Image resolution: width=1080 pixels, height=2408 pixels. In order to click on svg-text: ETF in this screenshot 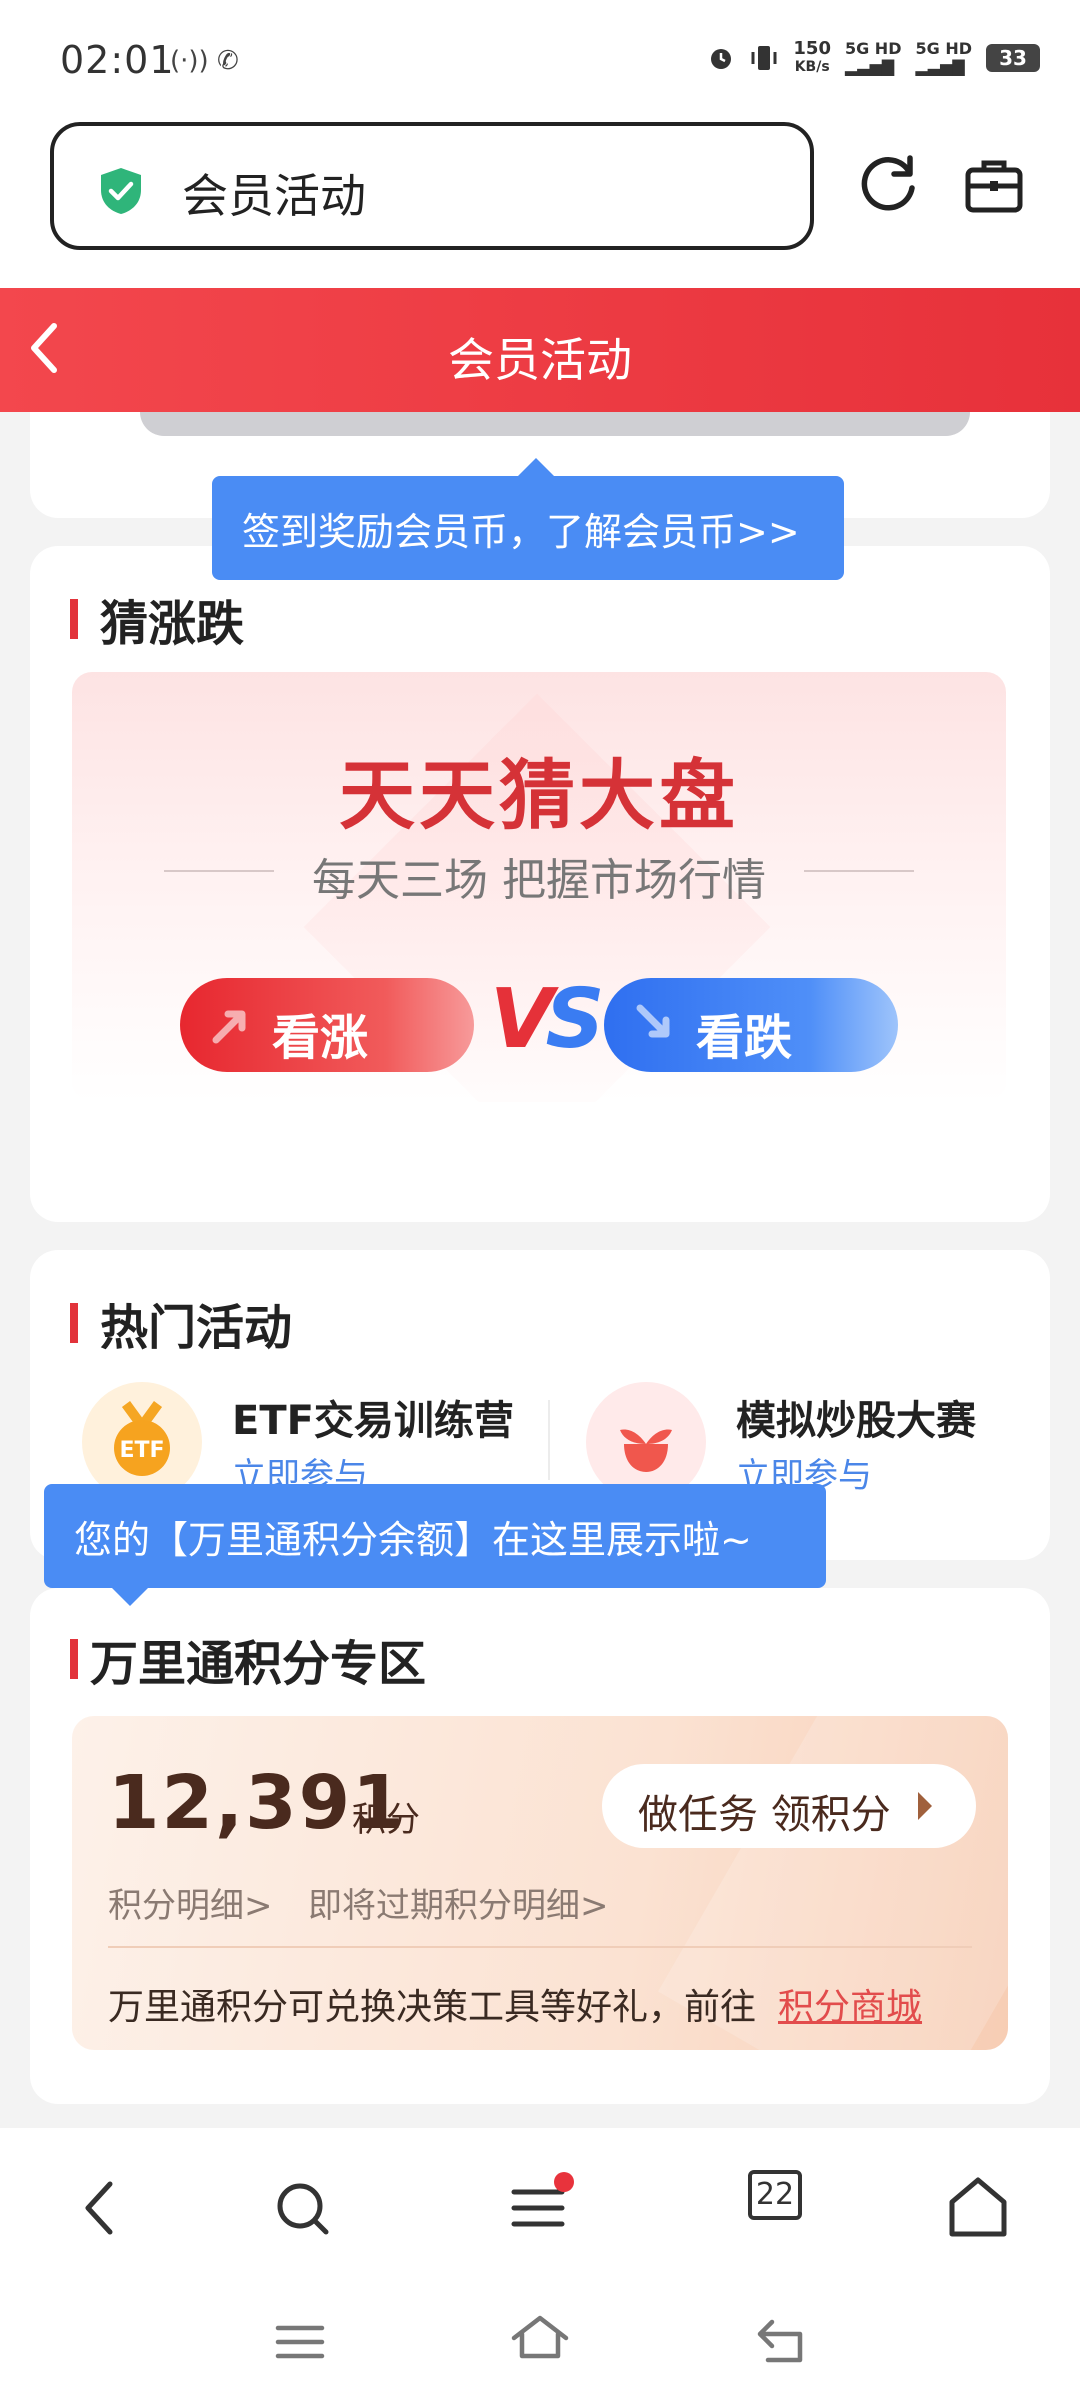, I will do `click(141, 1450)`.